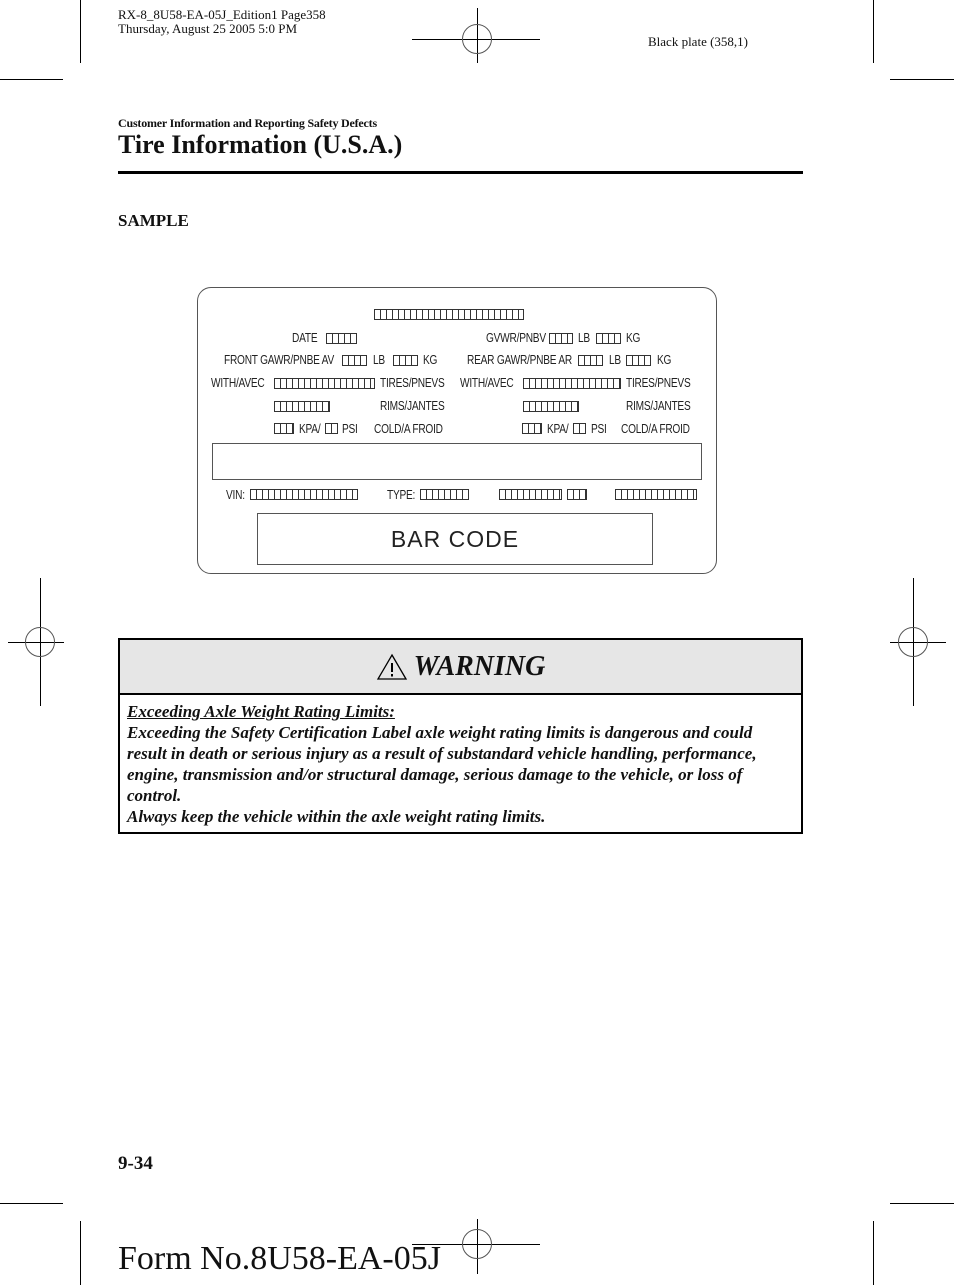 This screenshot has height=1285, width=954. Describe the element at coordinates (279, 1258) in the screenshot. I see `form-number: Form No.8U58-EA-05J` at that location.